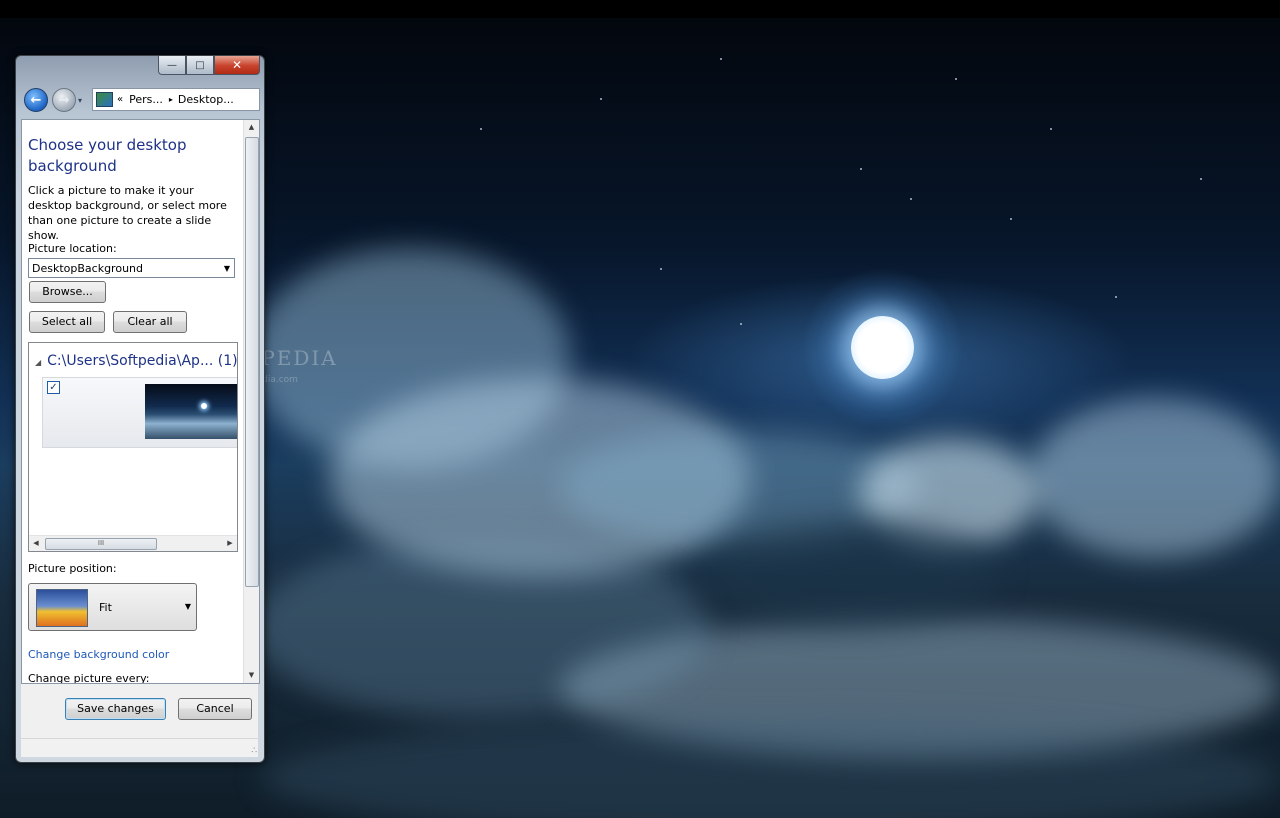 This screenshot has height=818, width=1280. Describe the element at coordinates (230, 543) in the screenshot. I see `scroll-right-icon: ▶` at that location.